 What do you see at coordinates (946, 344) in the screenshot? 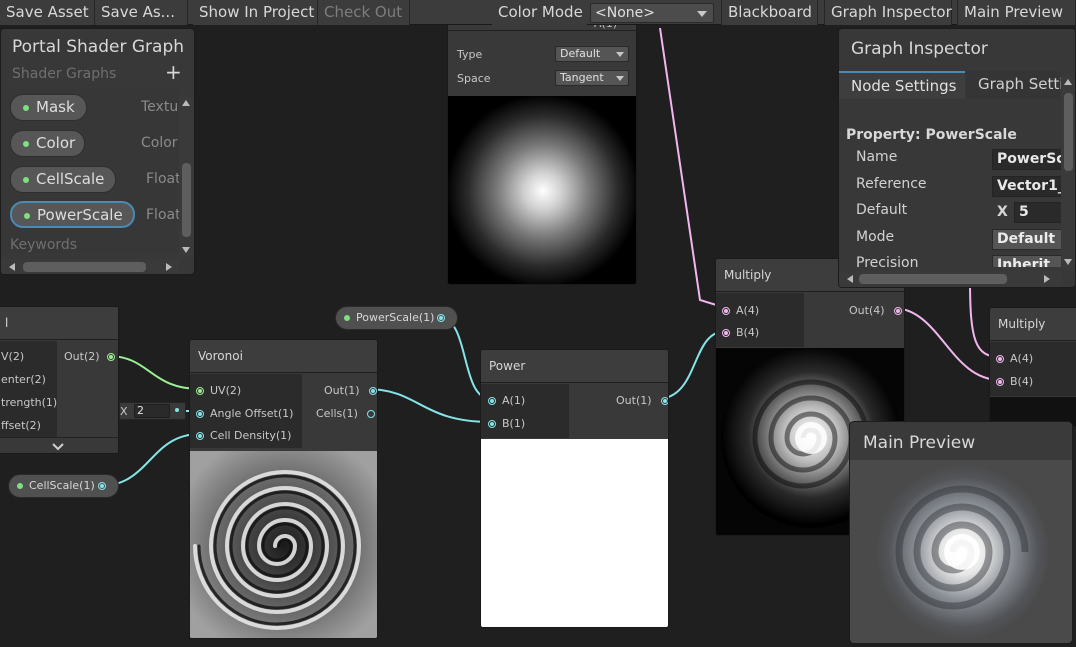
I see `wire-multiply-to-multiply2` at bounding box center [946, 344].